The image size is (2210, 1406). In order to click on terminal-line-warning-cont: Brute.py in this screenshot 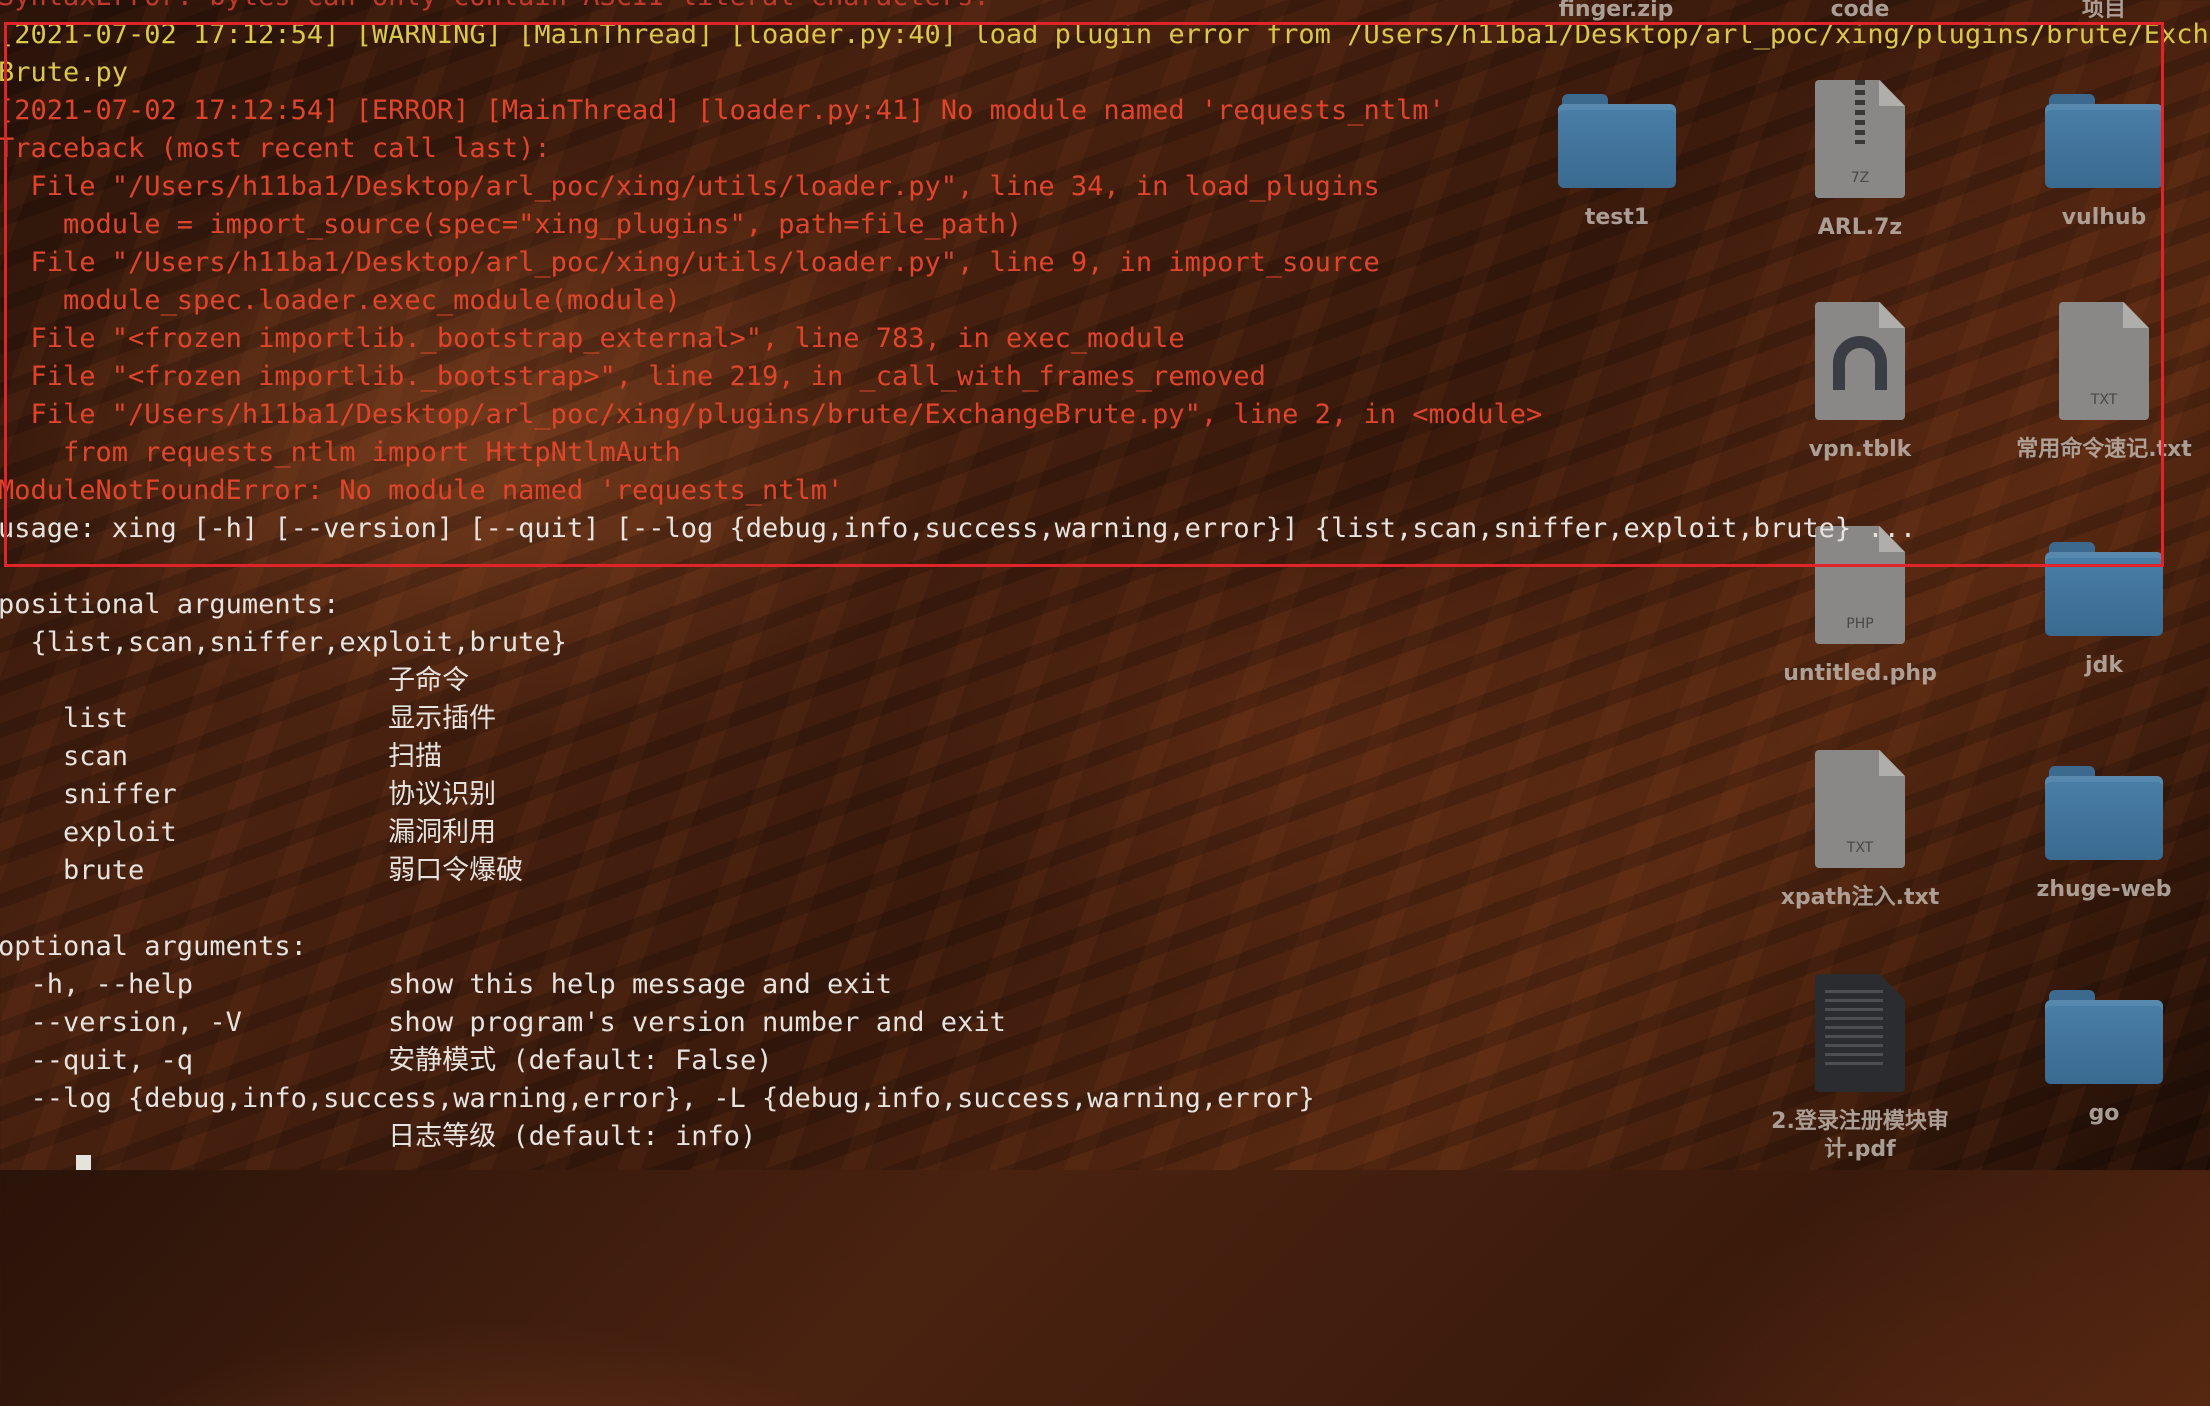, I will do `click(64, 72)`.